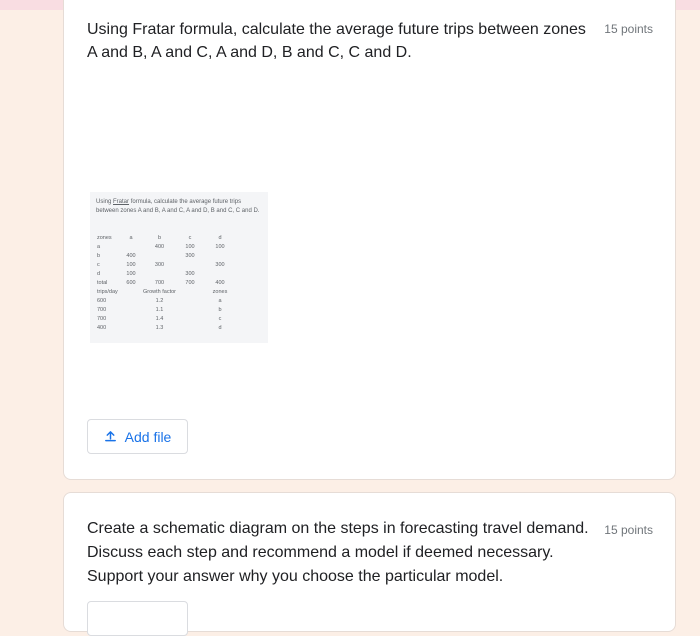 The image size is (700, 636). Describe the element at coordinates (165, 237) in the screenshot. I see `table-row: zones a b c d` at that location.